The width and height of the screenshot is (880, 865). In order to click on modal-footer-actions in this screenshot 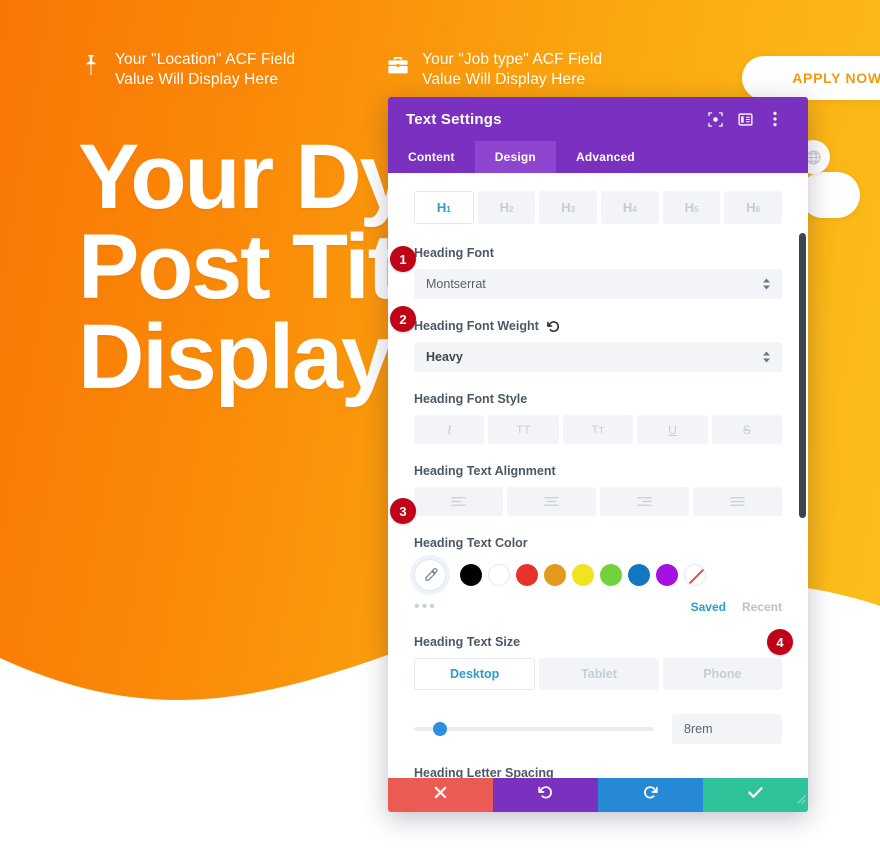, I will do `click(598, 795)`.